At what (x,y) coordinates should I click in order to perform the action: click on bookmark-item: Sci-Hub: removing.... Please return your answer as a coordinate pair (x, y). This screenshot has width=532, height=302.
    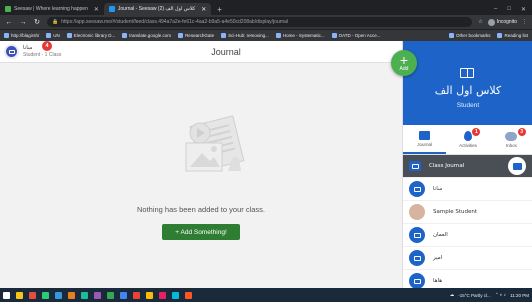
    Looking at the image, I should click on (245, 35).